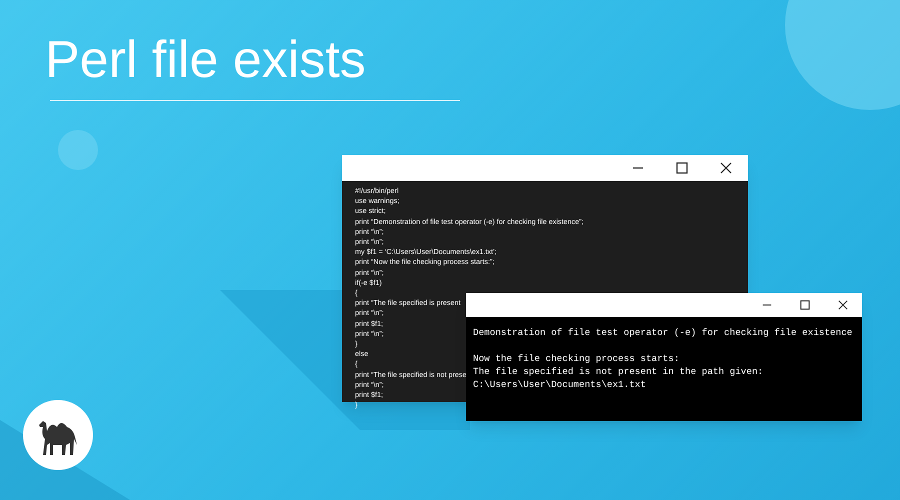  Describe the element at coordinates (78, 150) in the screenshot. I see `decorative-circle` at that location.